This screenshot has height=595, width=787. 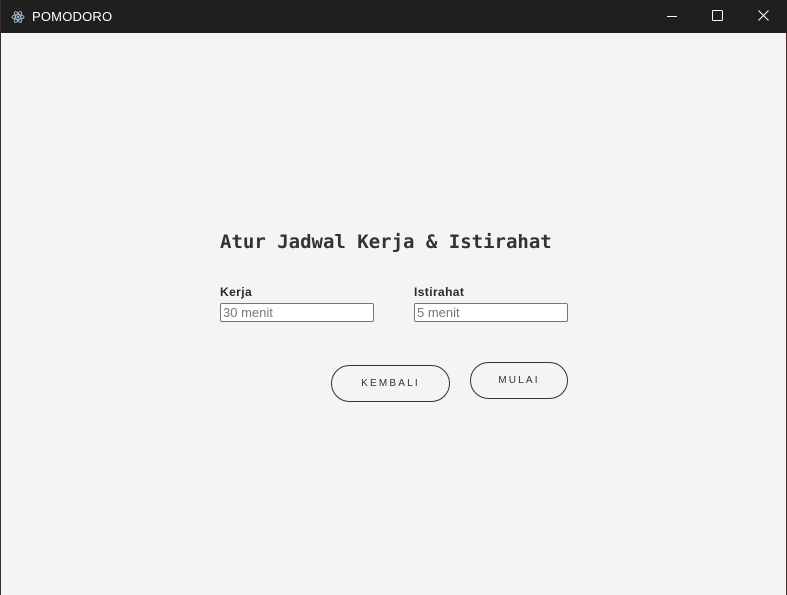 I want to click on minimize-icon, so click(x=672, y=17).